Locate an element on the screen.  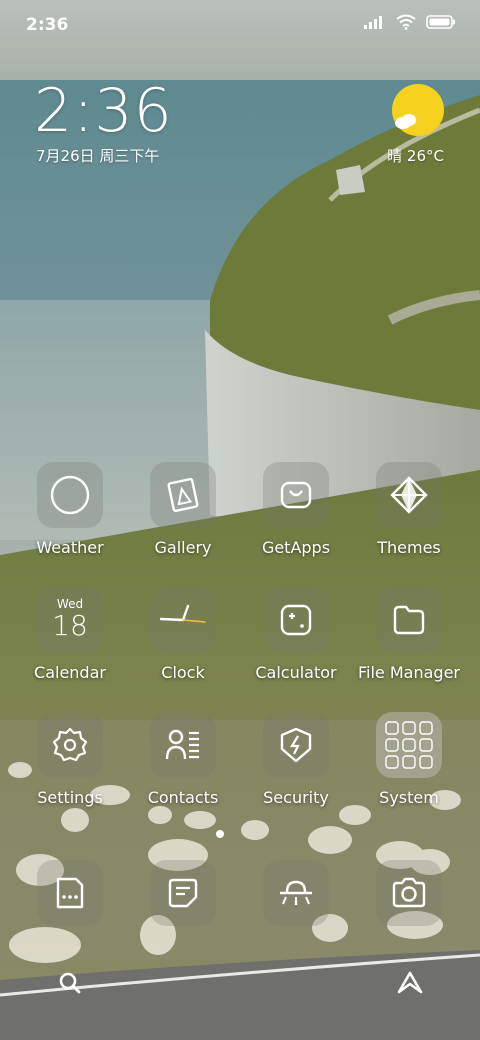
dock-app-messages is located at coordinates (70, 893).